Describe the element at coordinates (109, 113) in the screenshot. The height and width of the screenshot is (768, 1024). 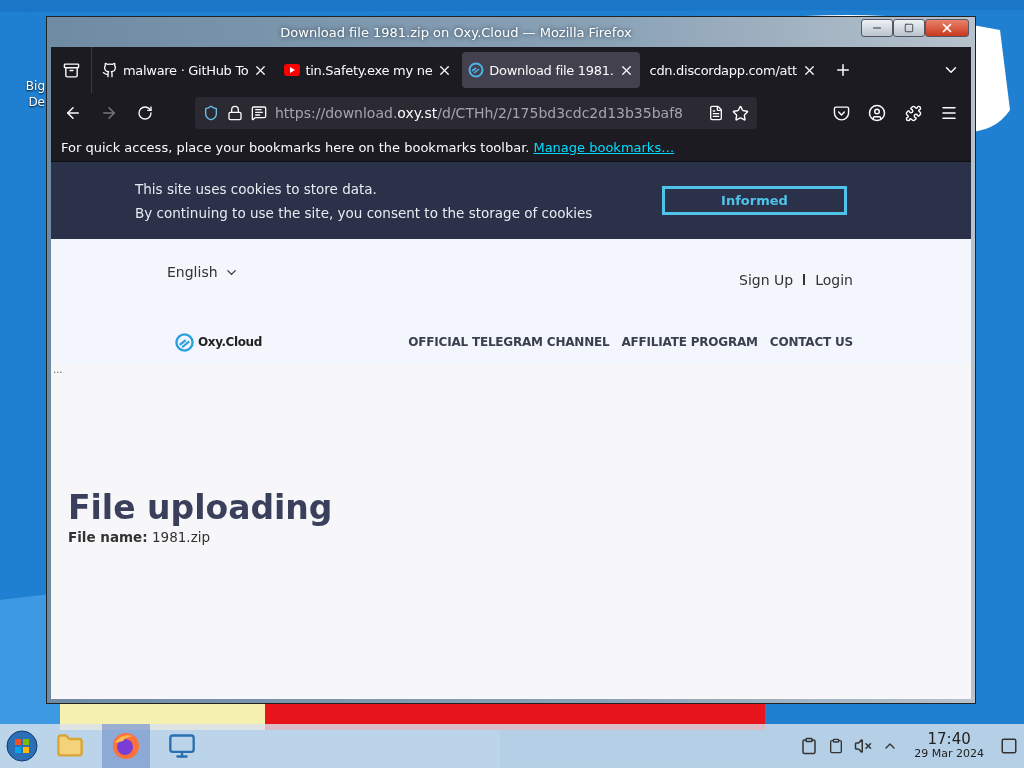
I see `forward-arrow-icon` at that location.